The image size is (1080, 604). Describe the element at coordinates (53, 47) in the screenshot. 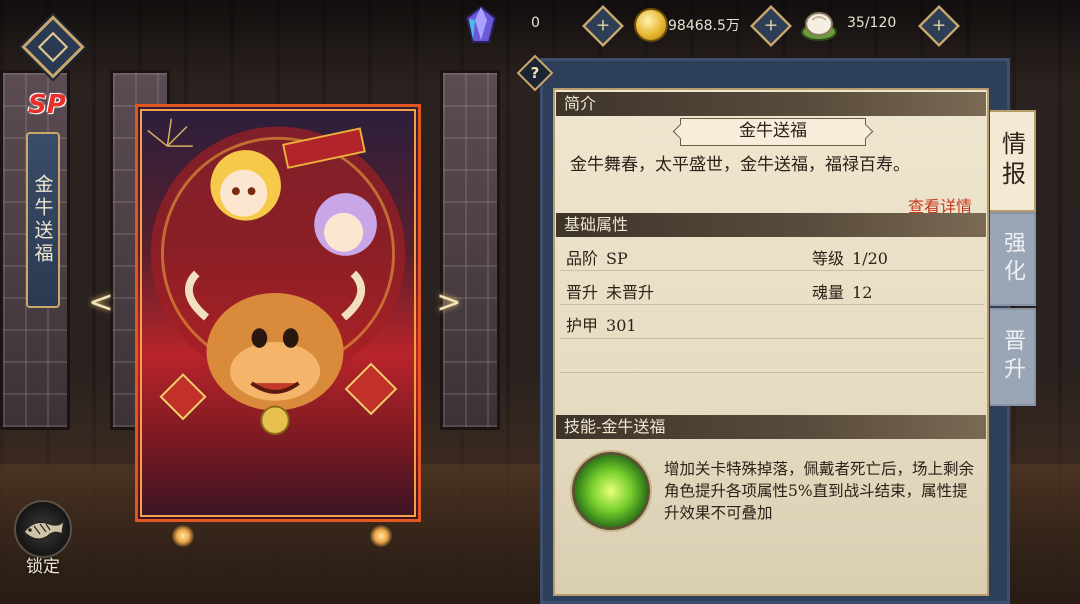

I see `diamond-back-icon` at that location.